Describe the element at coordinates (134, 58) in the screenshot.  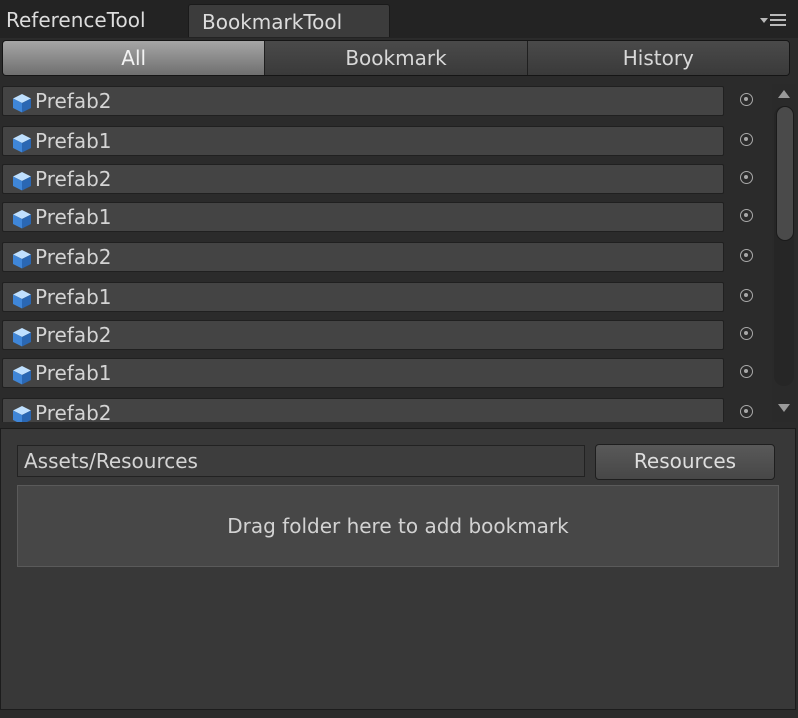
I see `mode-all-button: All` at that location.